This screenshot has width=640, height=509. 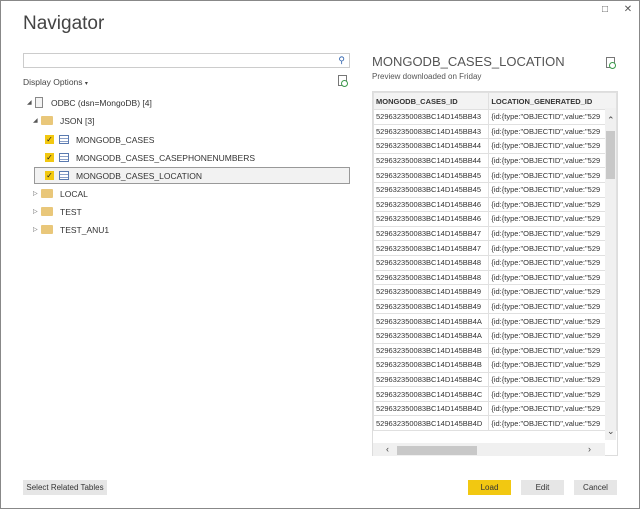 I want to click on edit-button: Edit, so click(x=542, y=487).